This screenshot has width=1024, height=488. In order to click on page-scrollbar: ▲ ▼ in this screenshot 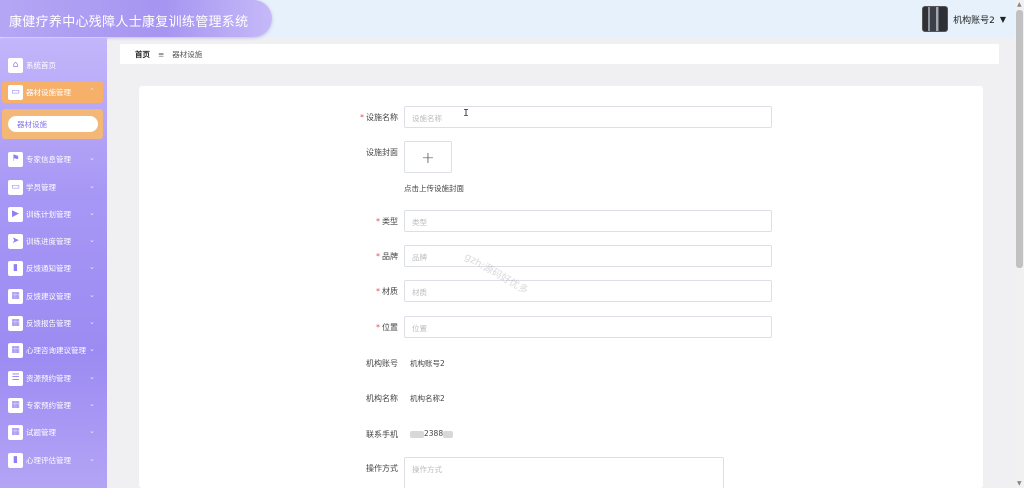, I will do `click(1019, 244)`.